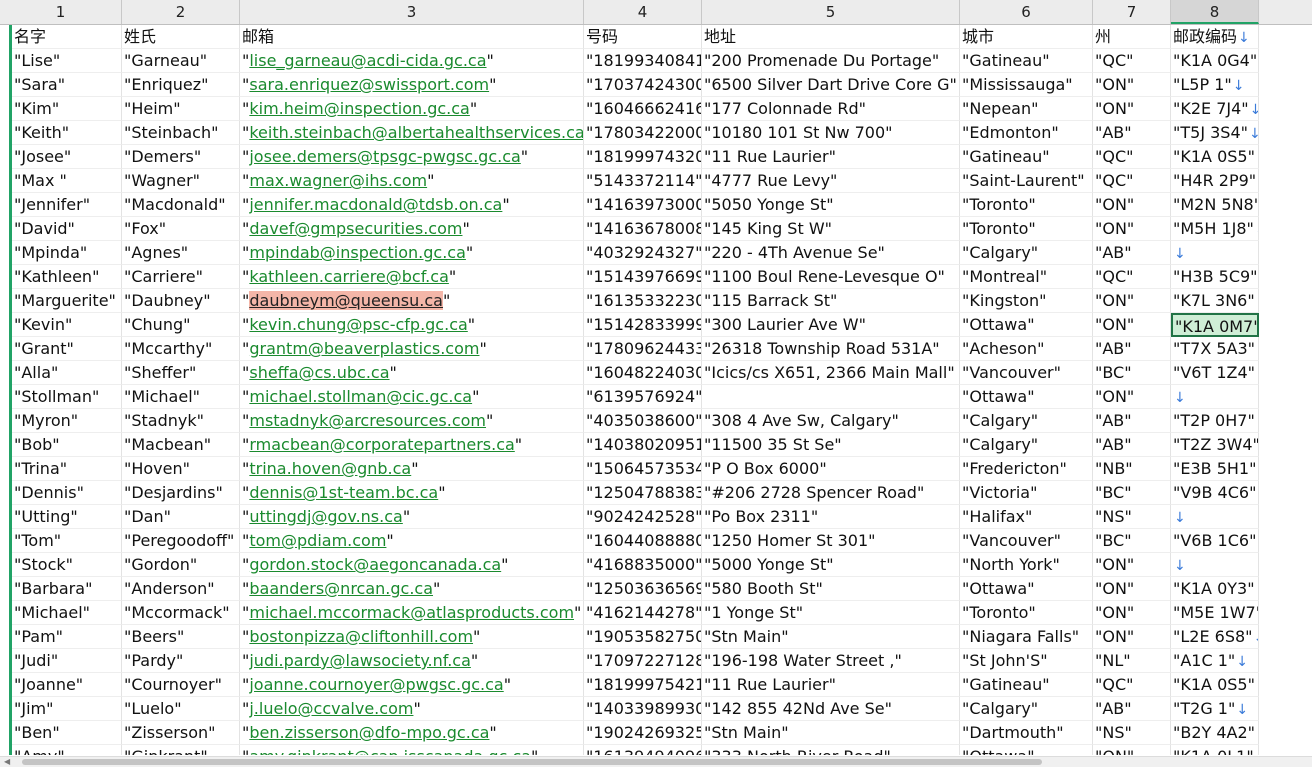 Image resolution: width=1312 pixels, height=767 pixels. What do you see at coordinates (67, 469) in the screenshot?
I see `cell-r18-c1: "Trina"` at bounding box center [67, 469].